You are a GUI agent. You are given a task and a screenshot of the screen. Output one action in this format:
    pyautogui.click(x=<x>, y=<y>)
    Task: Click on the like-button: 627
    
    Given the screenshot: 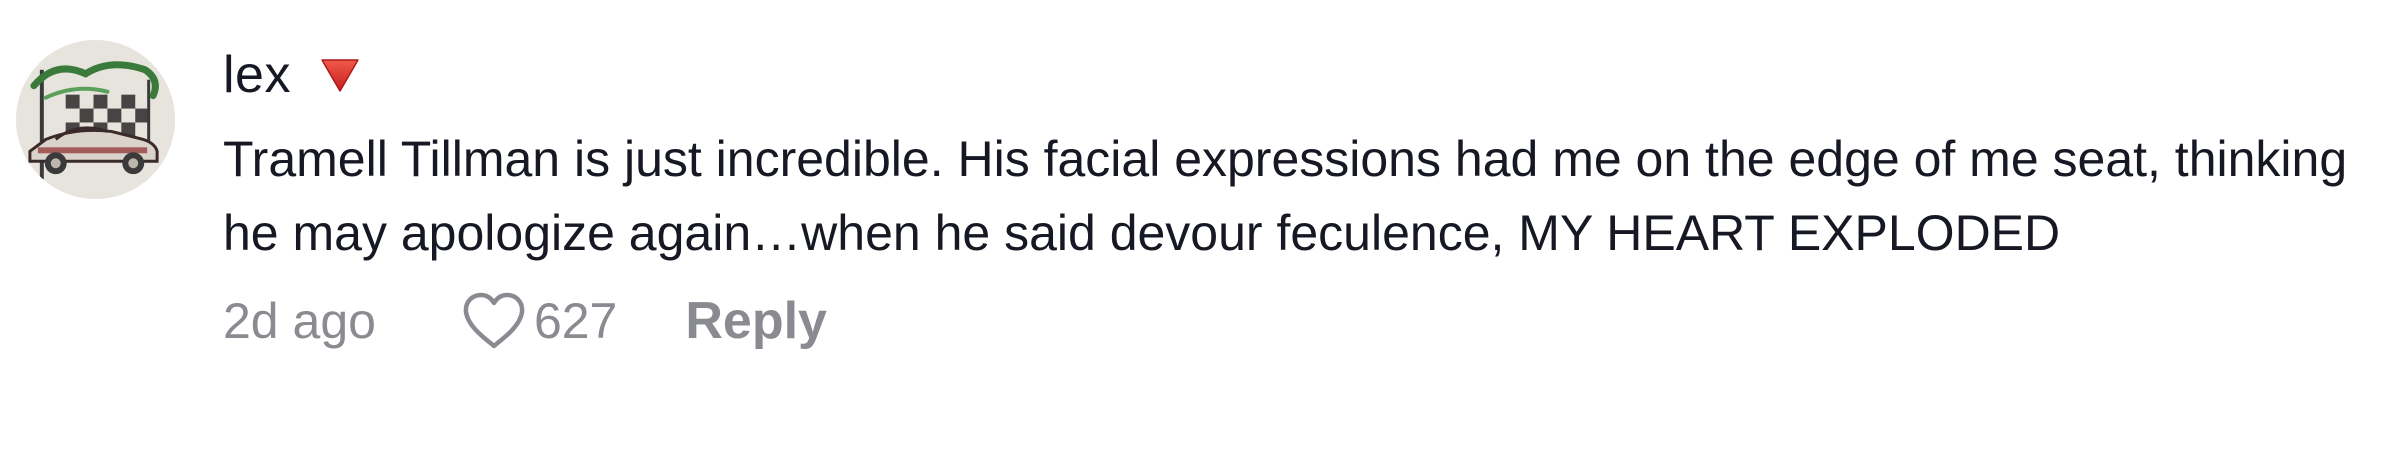 What is the action you would take?
    pyautogui.click(x=538, y=321)
    